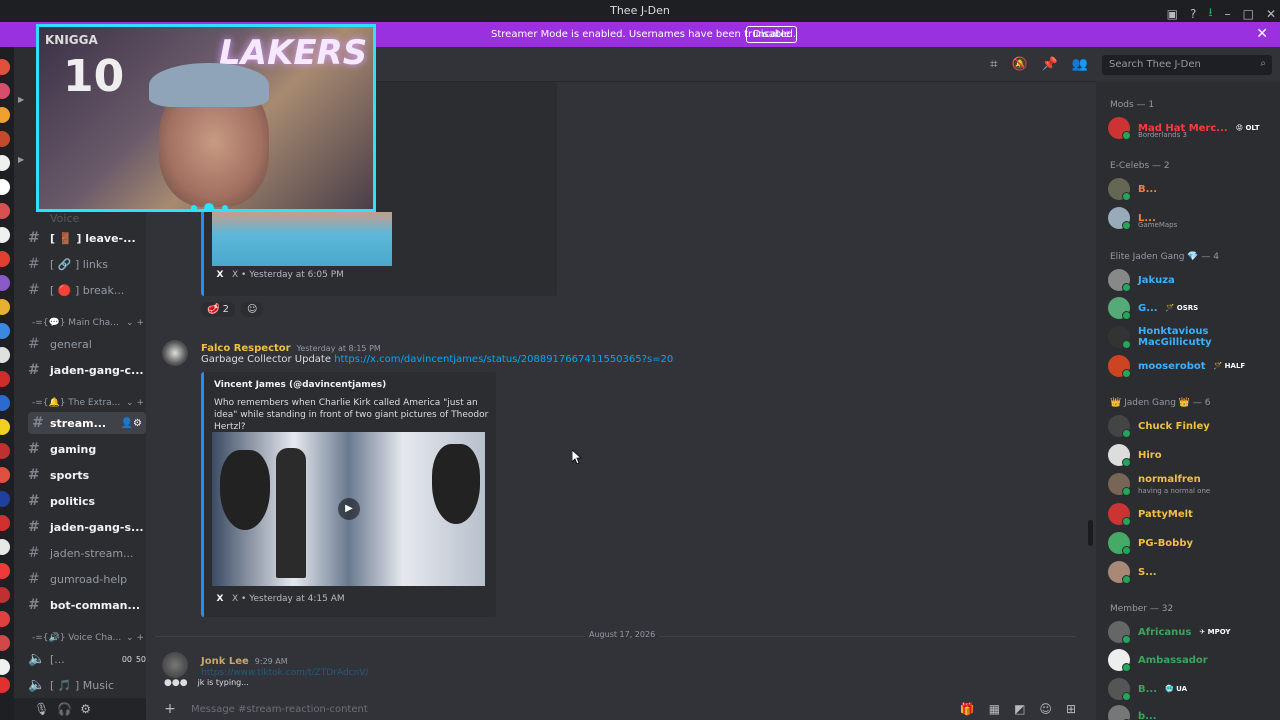 Image resolution: width=1280 pixels, height=720 pixels. Describe the element at coordinates (1192, 455) in the screenshot. I see `member-item: Hiro` at that location.